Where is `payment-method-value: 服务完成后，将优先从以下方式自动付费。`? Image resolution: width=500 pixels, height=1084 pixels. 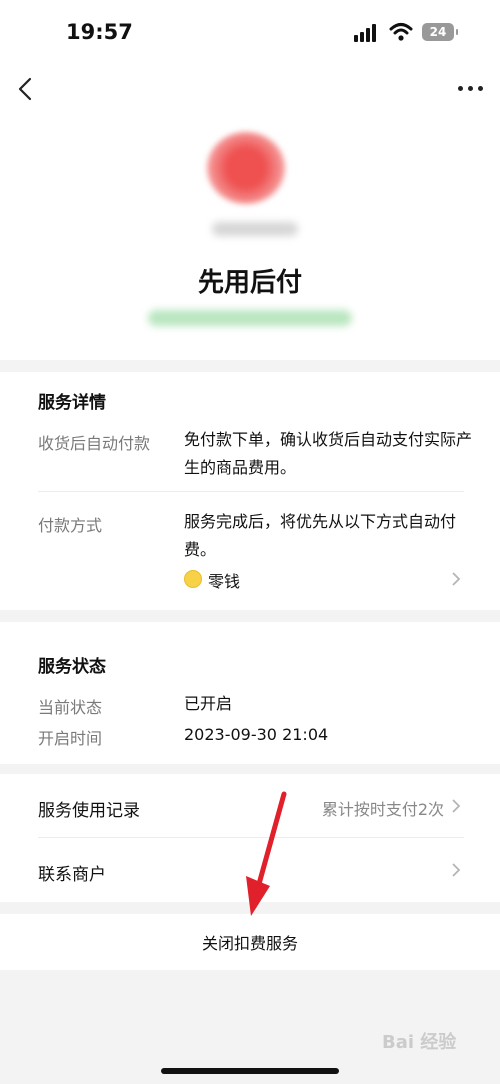
payment-method-value: 服务完成后，将优先从以下方式自动付费。 is located at coordinates (320, 535).